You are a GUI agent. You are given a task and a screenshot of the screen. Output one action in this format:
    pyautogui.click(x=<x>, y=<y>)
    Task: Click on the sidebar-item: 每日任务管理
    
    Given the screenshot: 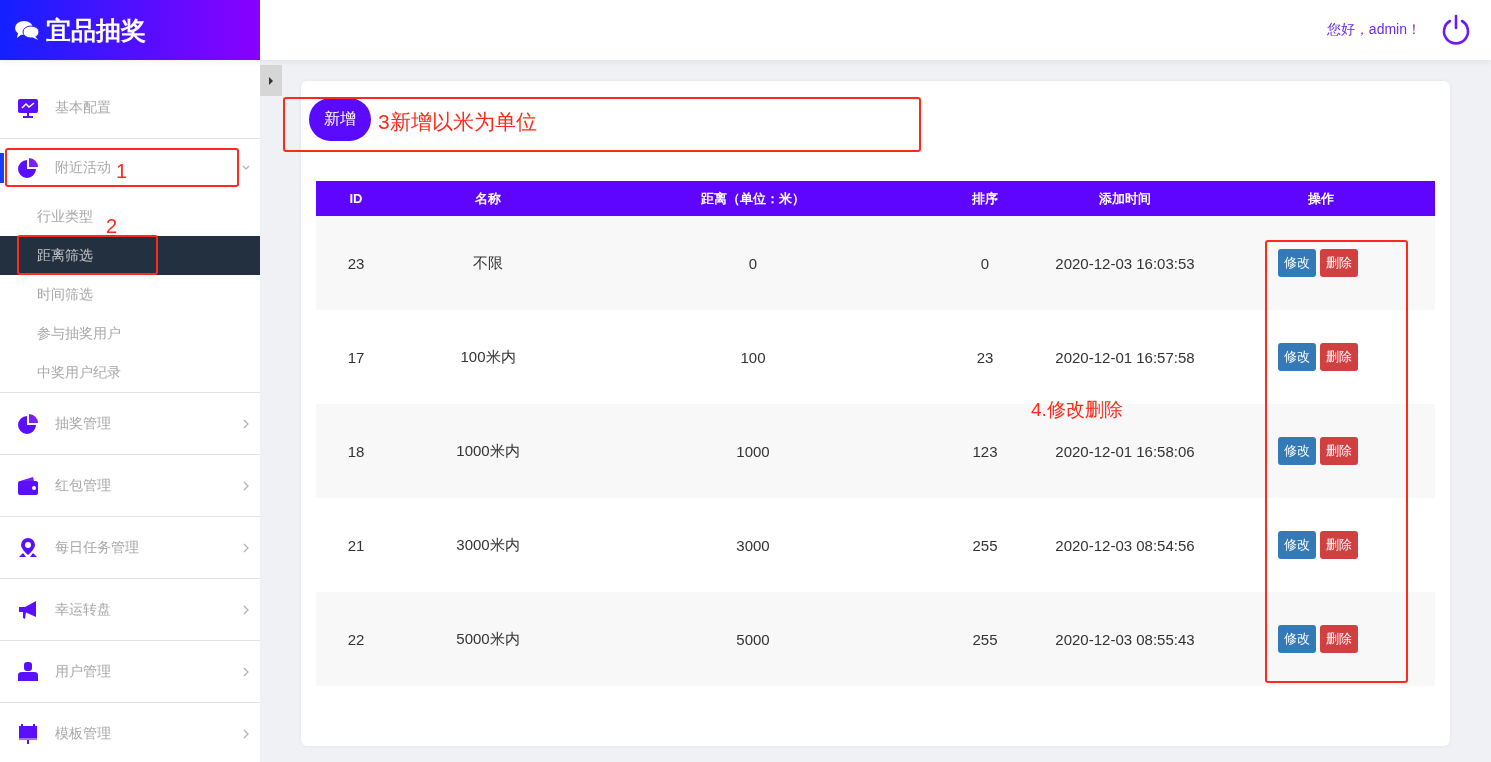 What is the action you would take?
    pyautogui.click(x=130, y=548)
    